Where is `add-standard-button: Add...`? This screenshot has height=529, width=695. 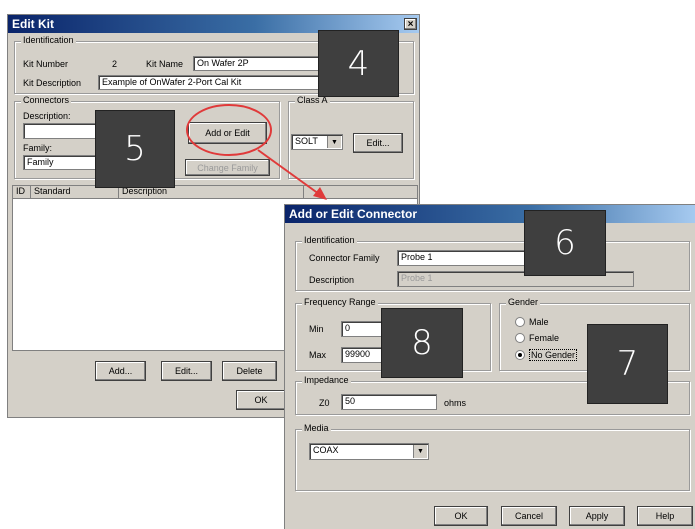 add-standard-button: Add... is located at coordinates (120, 371).